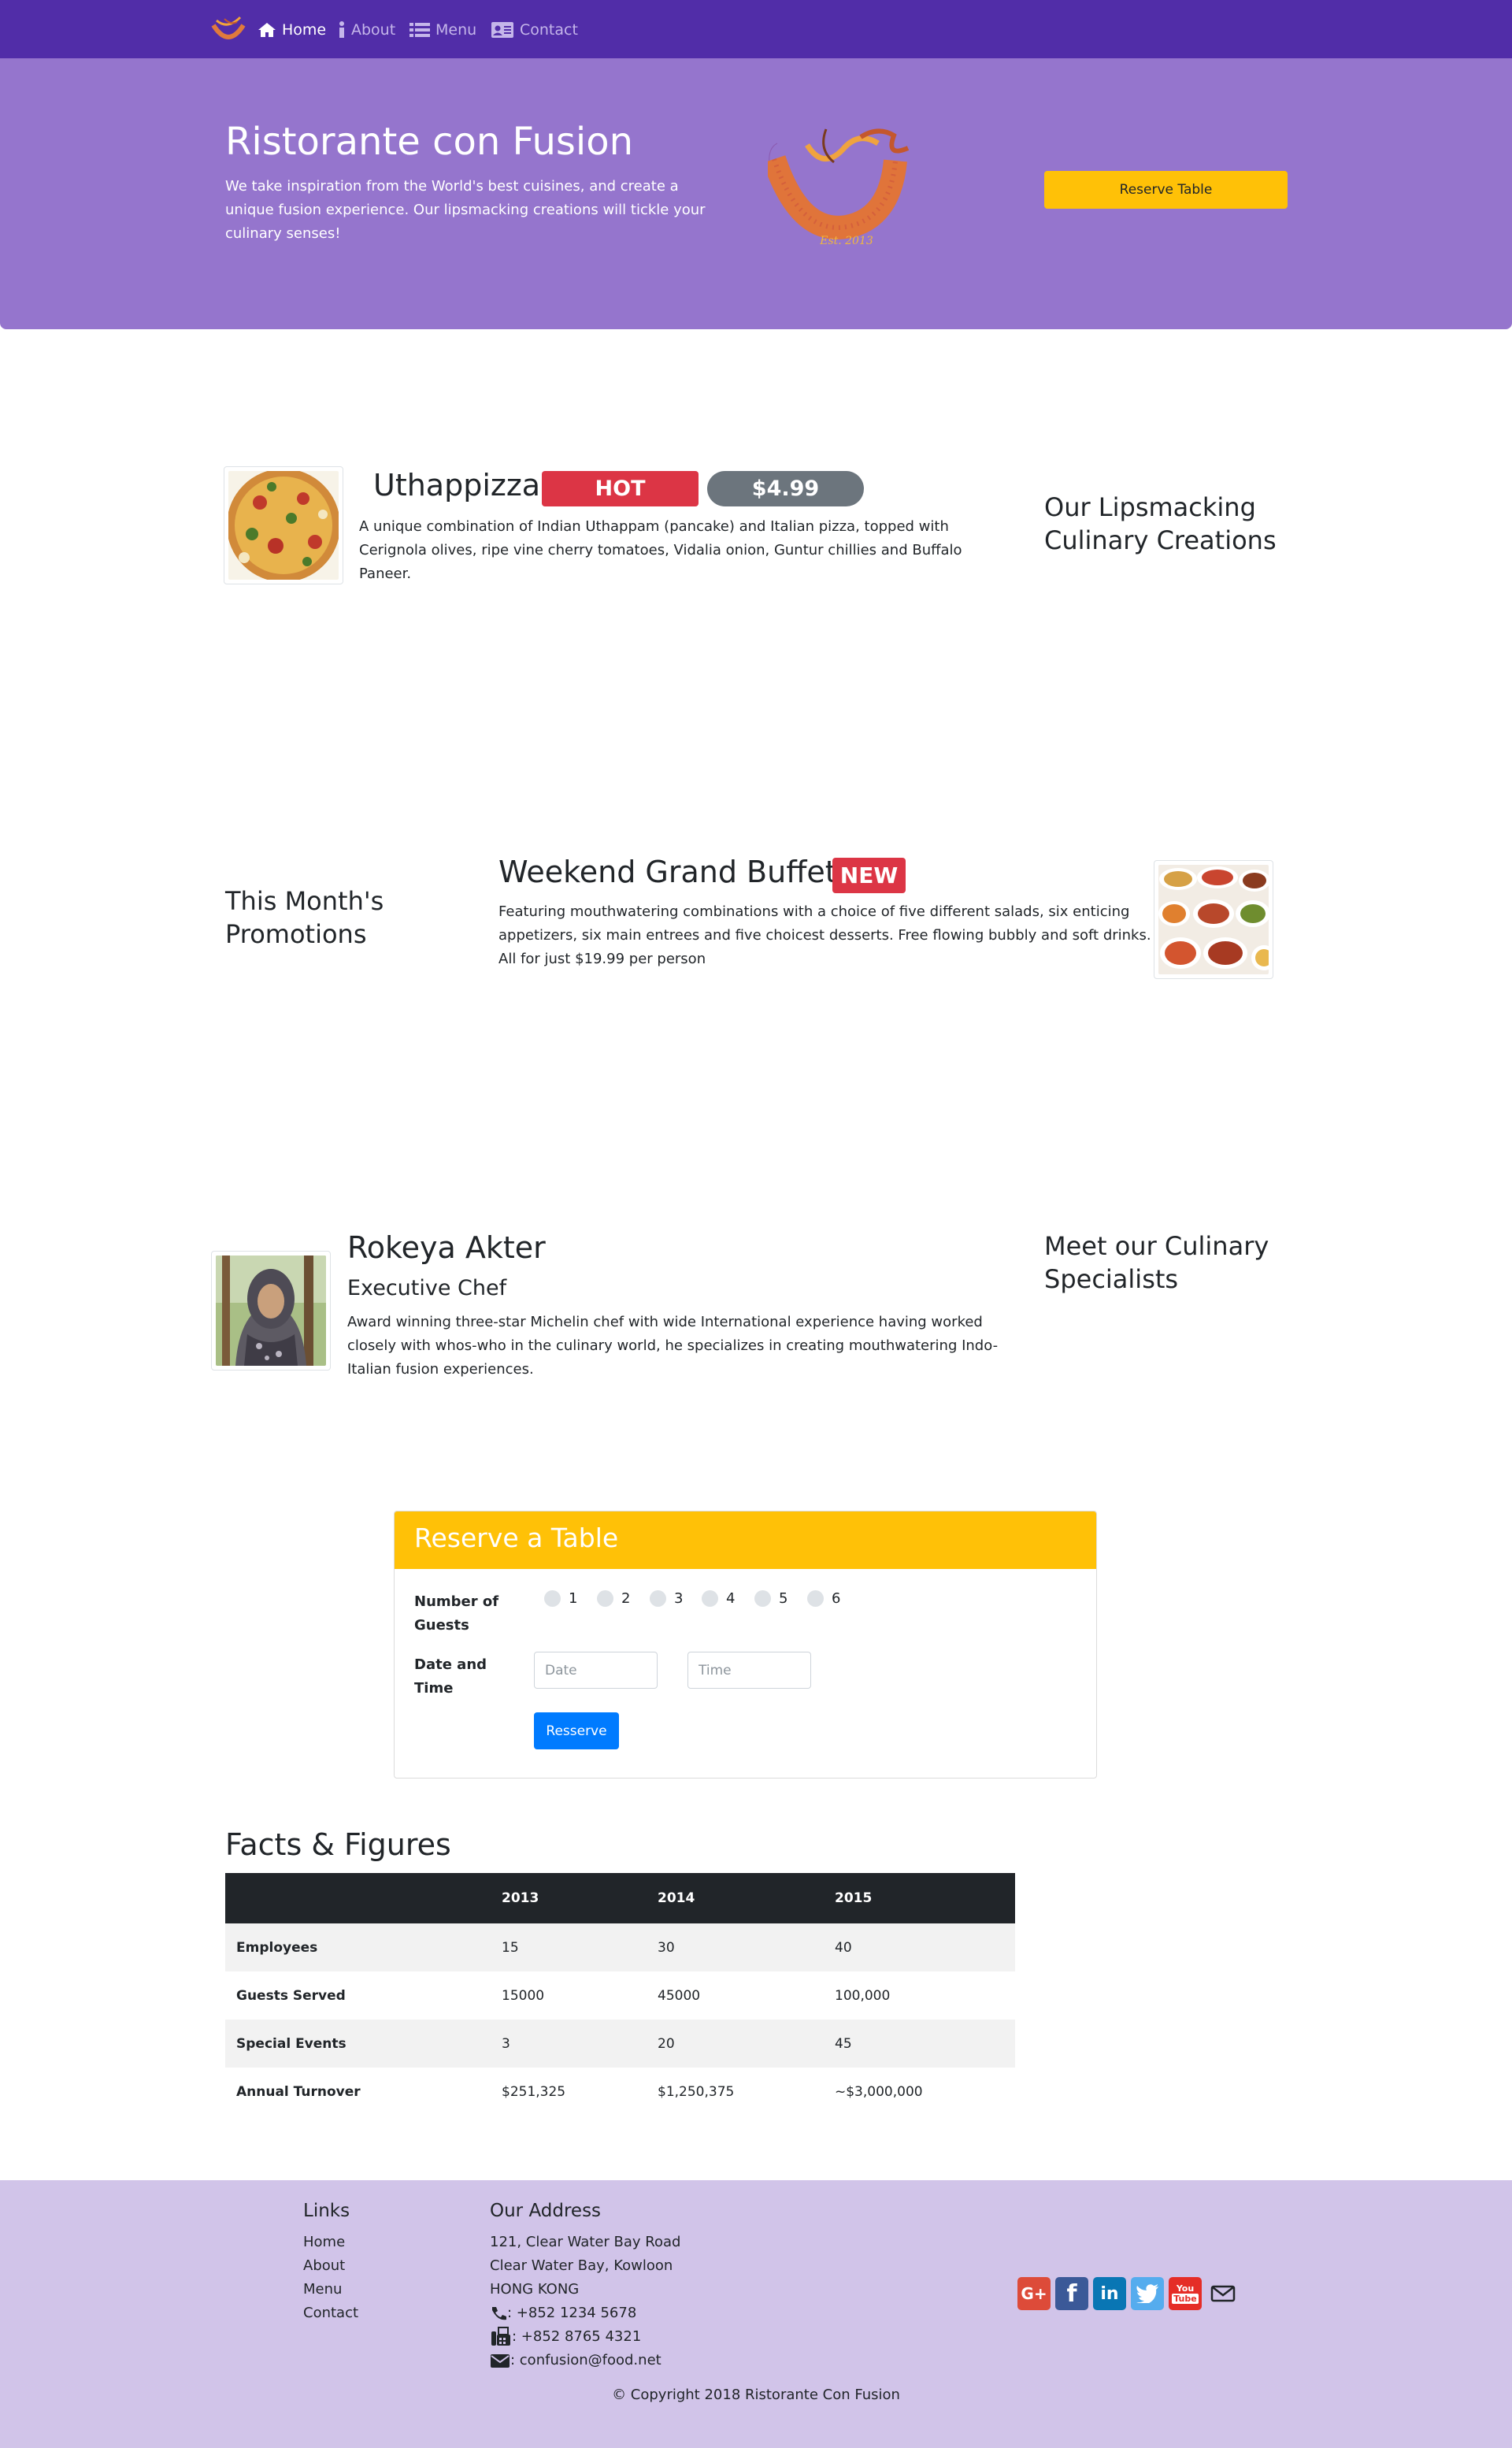 This screenshot has width=1512, height=2448. Describe the element at coordinates (330, 2313) in the screenshot. I see `footer-link-contact: Contact` at that location.